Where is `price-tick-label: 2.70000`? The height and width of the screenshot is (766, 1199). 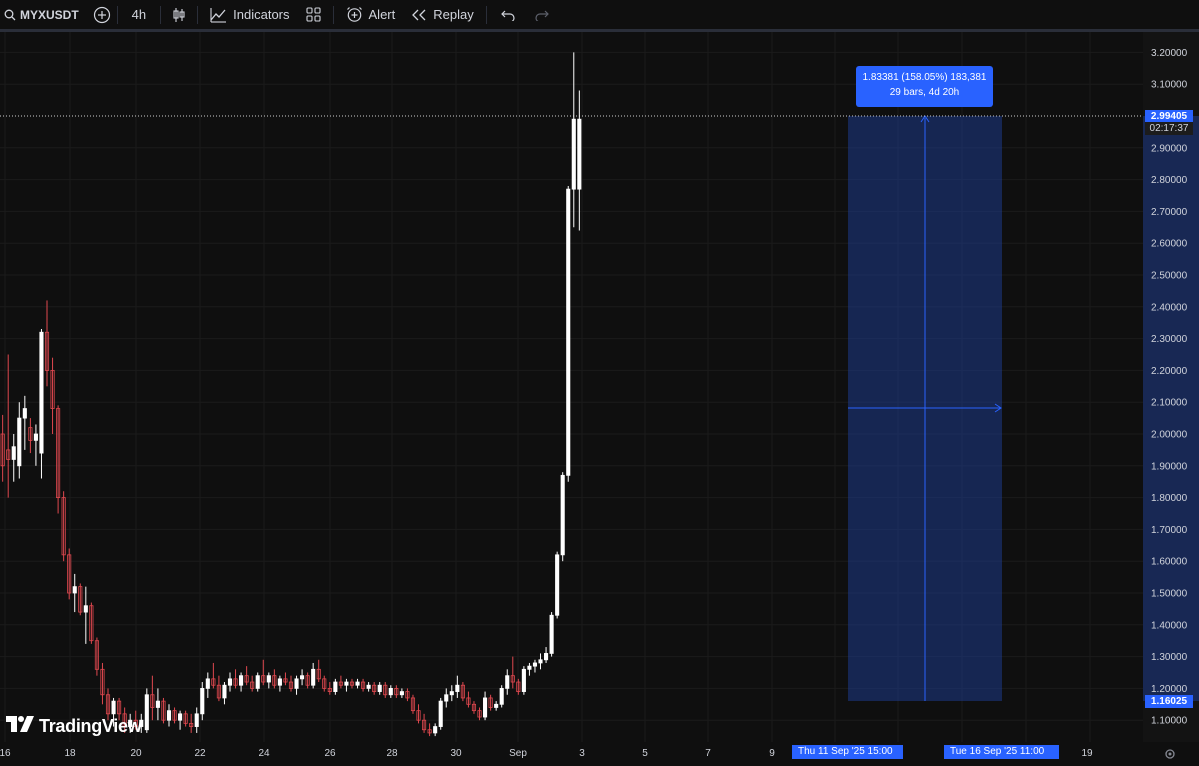 price-tick-label: 2.70000 is located at coordinates (1169, 212).